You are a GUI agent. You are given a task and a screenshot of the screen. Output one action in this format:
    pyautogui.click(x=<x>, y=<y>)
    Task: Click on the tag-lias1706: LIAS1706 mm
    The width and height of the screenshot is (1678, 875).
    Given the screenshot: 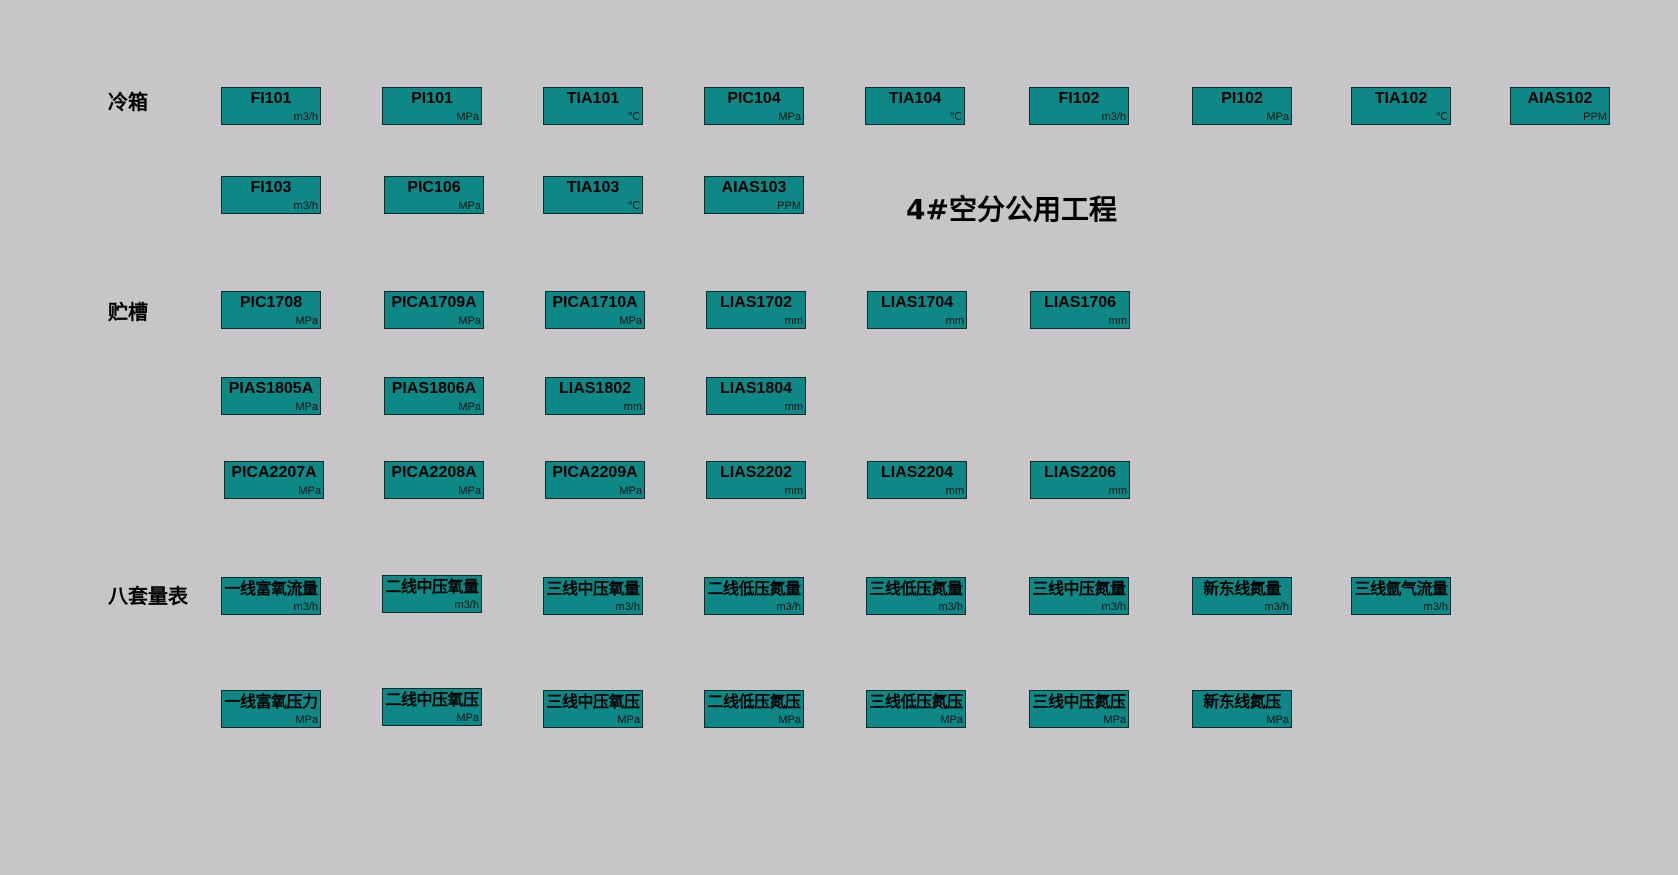 What is the action you would take?
    pyautogui.click(x=1080, y=310)
    